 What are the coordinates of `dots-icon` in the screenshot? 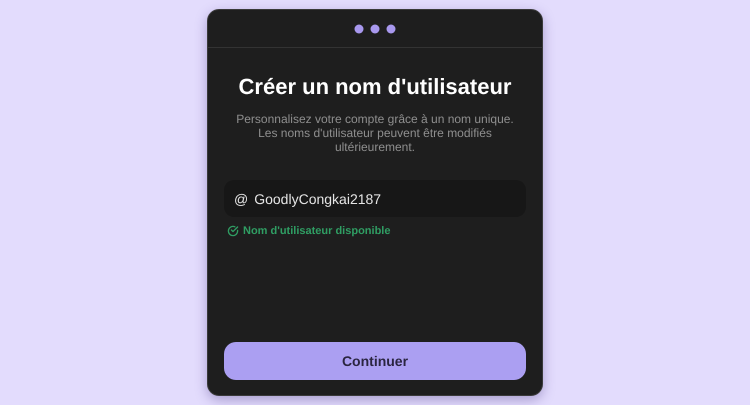 It's located at (375, 29).